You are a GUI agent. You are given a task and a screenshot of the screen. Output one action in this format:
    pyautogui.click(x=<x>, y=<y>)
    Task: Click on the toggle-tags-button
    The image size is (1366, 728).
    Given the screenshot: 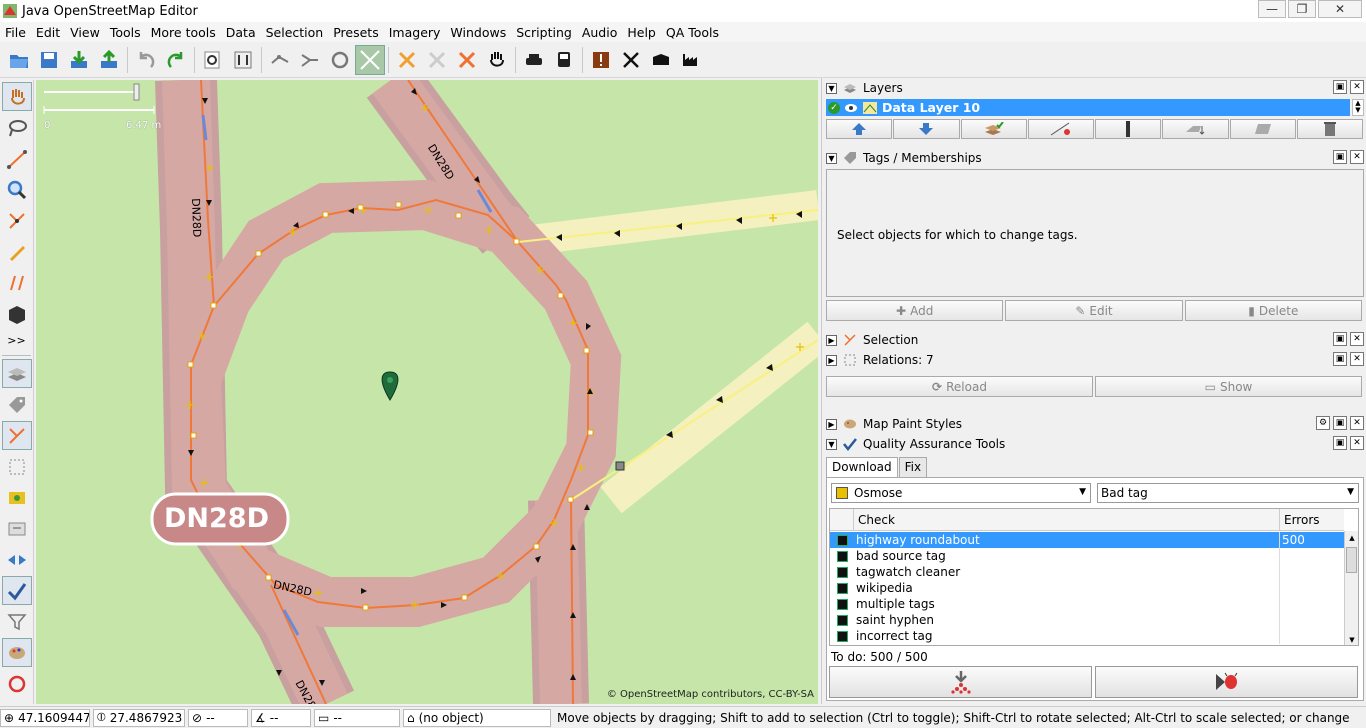 What is the action you would take?
    pyautogui.click(x=17, y=404)
    